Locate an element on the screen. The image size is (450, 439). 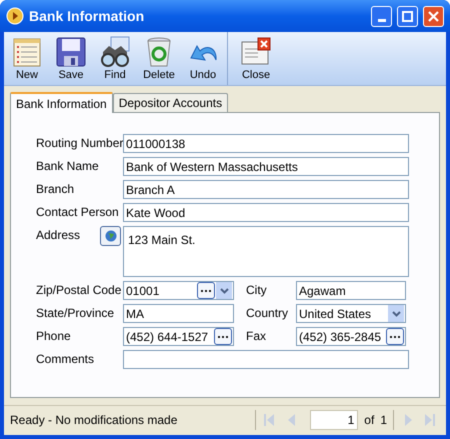
close-window-icon is located at coordinates (256, 52).